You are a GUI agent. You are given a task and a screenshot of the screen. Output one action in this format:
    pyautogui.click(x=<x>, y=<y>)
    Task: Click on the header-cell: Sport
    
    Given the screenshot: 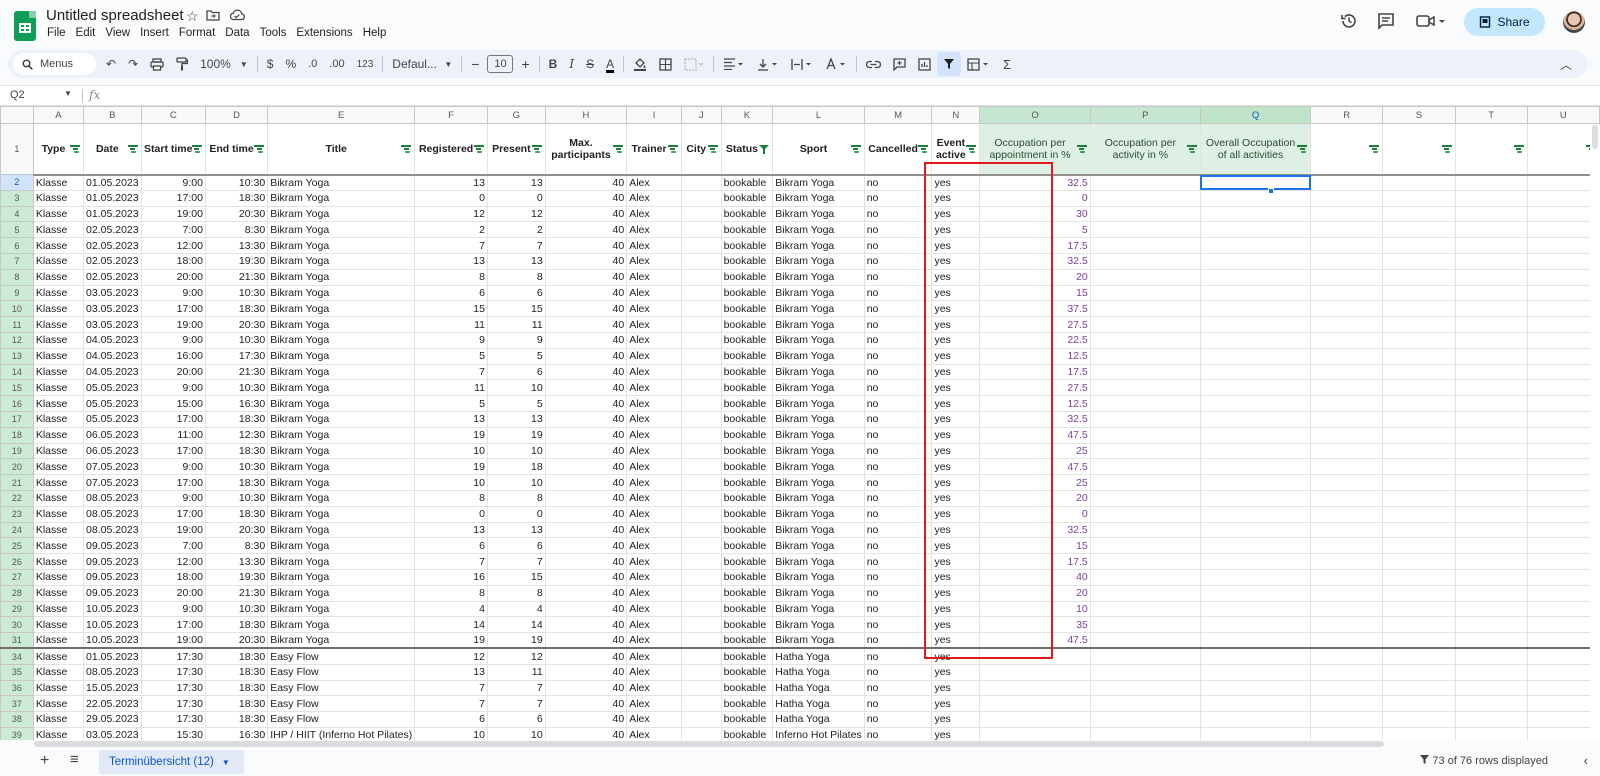 What is the action you would take?
    pyautogui.click(x=818, y=149)
    